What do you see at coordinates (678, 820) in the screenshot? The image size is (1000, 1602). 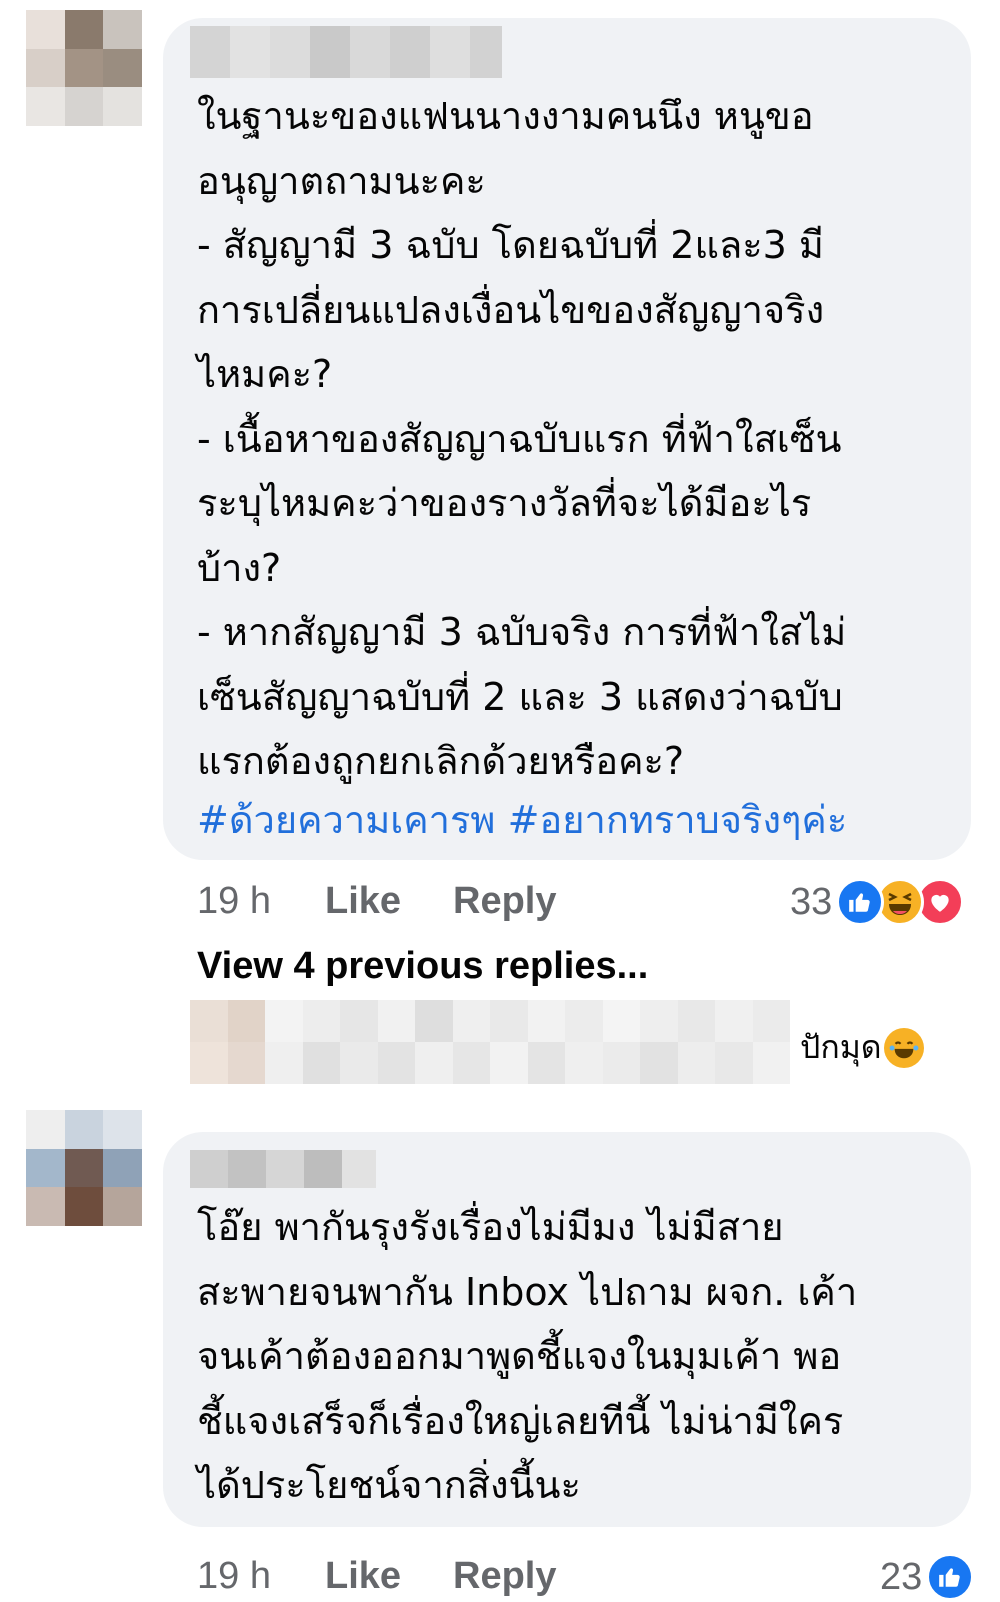 I see `hashtag-link: #อยากทราบจริงๆค่ะ` at bounding box center [678, 820].